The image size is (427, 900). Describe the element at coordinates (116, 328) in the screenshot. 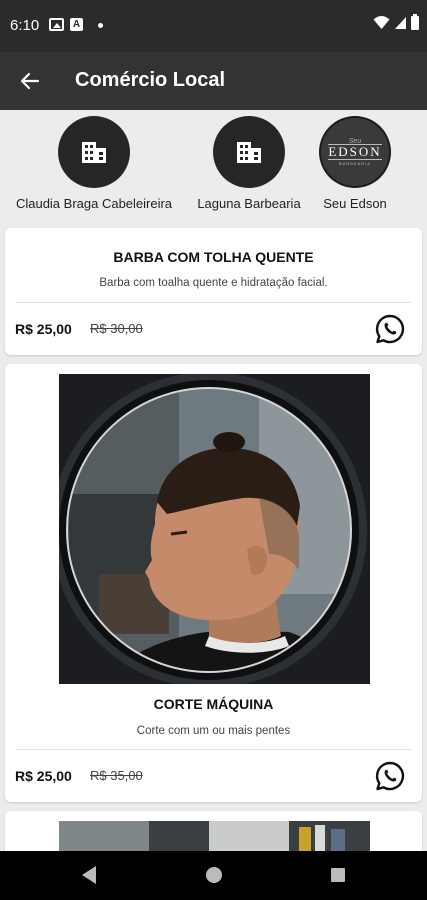

I see `product-old-price: R$ 30,00` at that location.